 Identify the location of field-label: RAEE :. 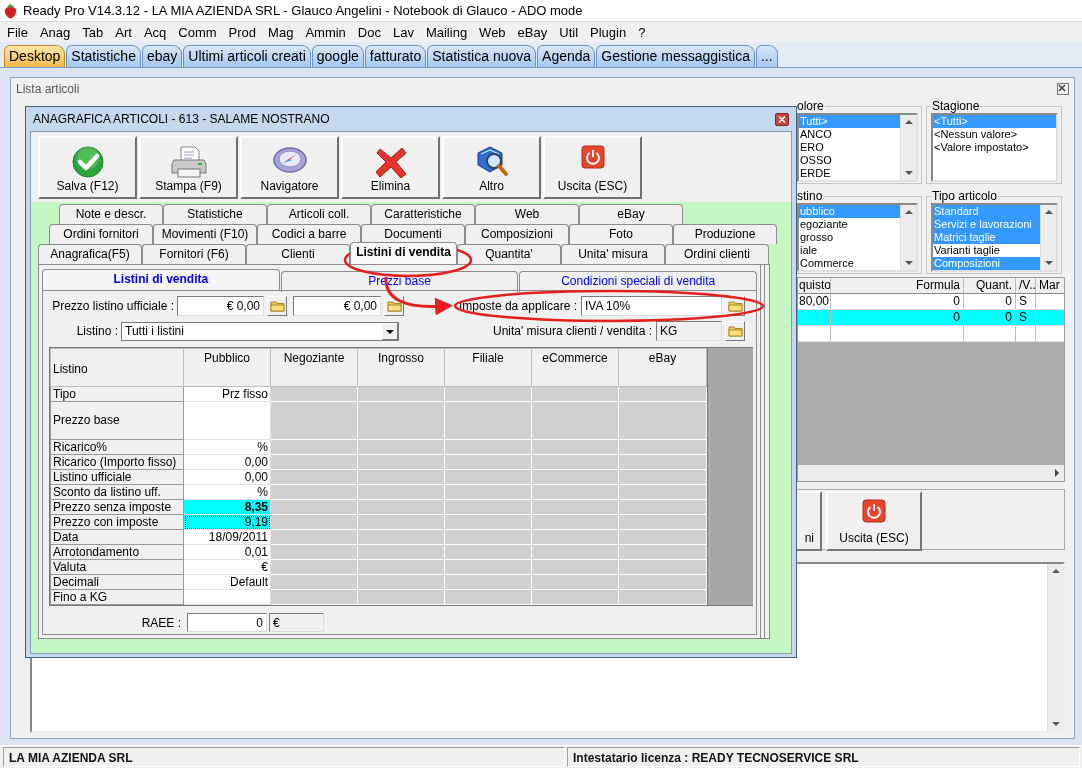
(161, 622).